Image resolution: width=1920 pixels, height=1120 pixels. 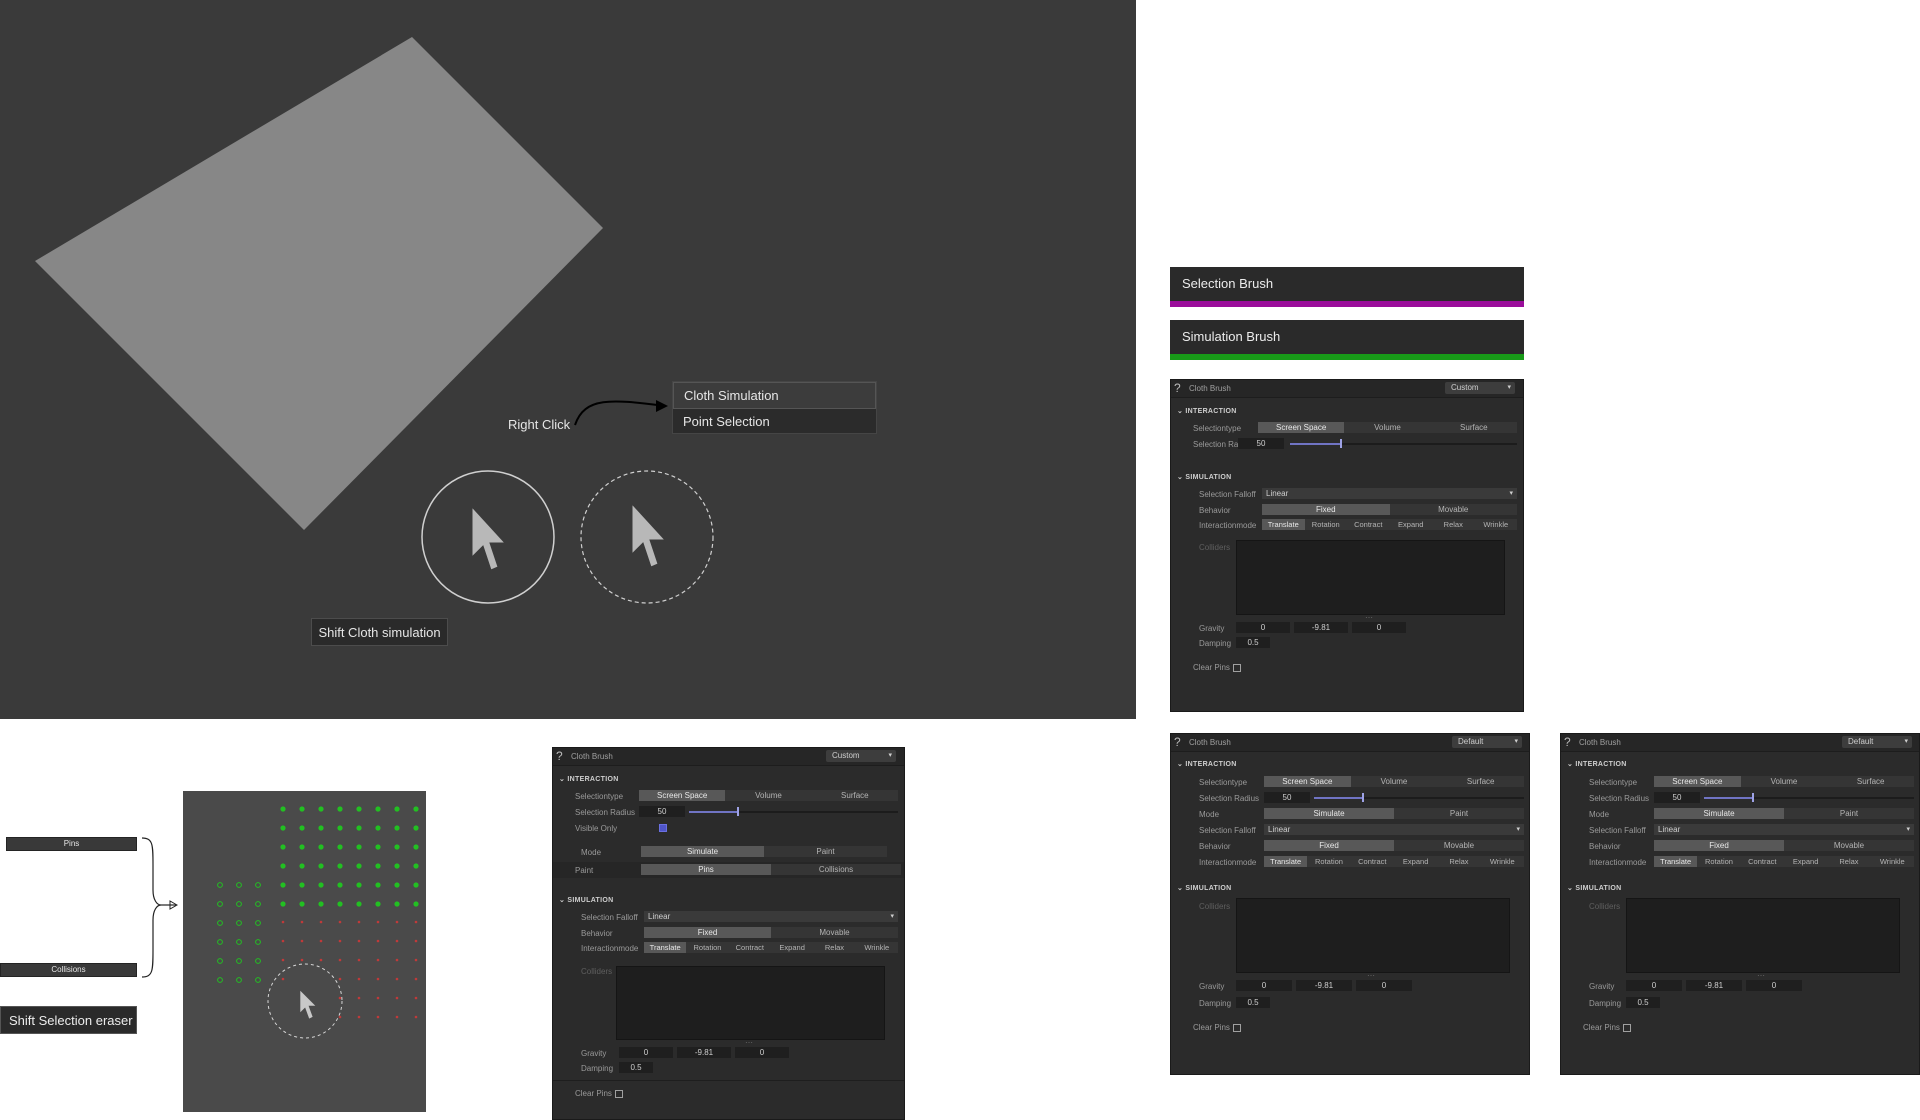 I want to click on menu-item-point-selection: Point Selection, so click(x=774, y=421).